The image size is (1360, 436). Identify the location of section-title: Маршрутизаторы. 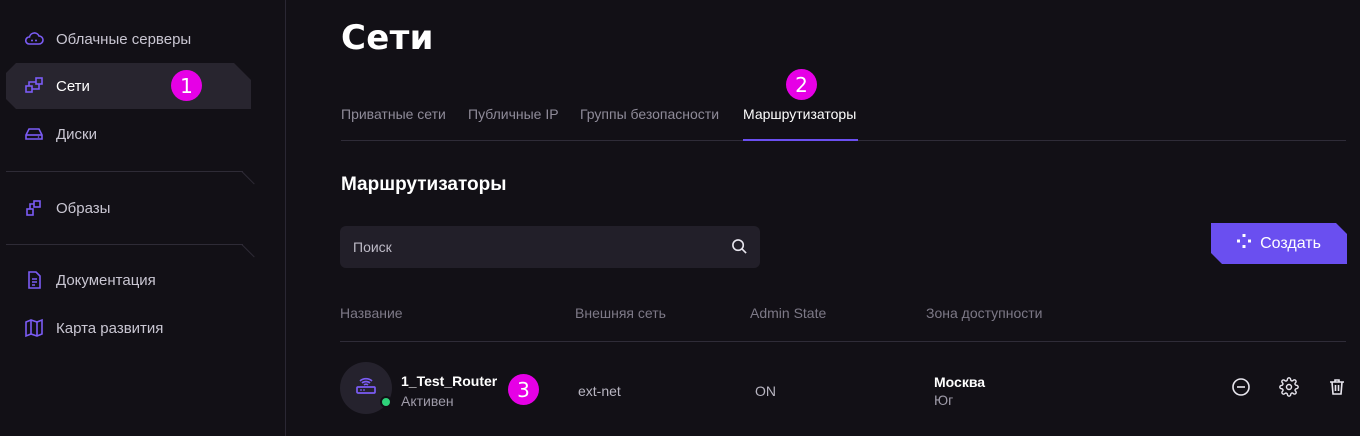
(424, 184).